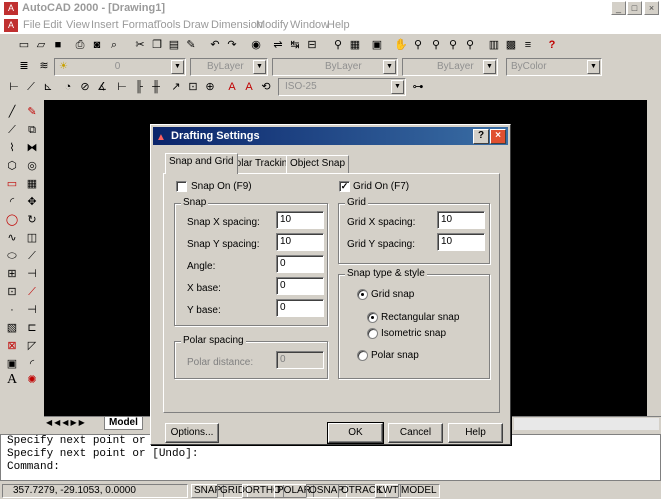  Describe the element at coordinates (140, 45) in the screenshot. I see `cut-icon: ✂` at that location.